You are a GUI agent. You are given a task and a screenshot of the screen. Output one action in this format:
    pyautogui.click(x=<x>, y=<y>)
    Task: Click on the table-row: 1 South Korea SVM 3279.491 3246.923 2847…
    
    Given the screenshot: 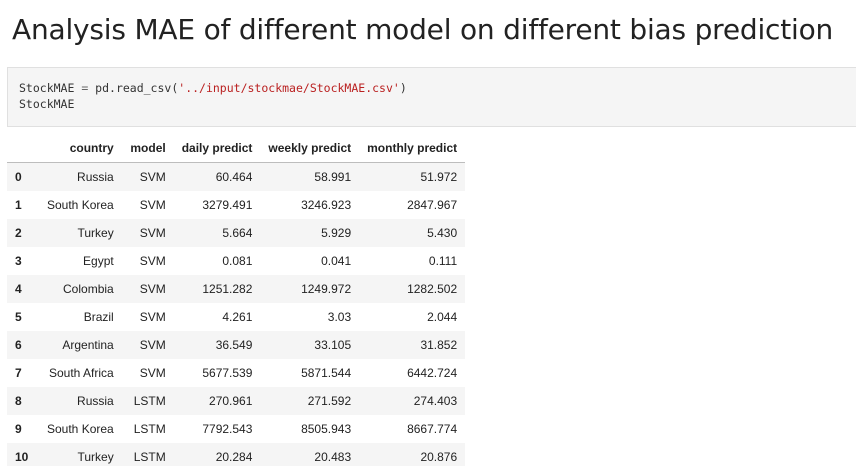 What is the action you would take?
    pyautogui.click(x=236, y=205)
    